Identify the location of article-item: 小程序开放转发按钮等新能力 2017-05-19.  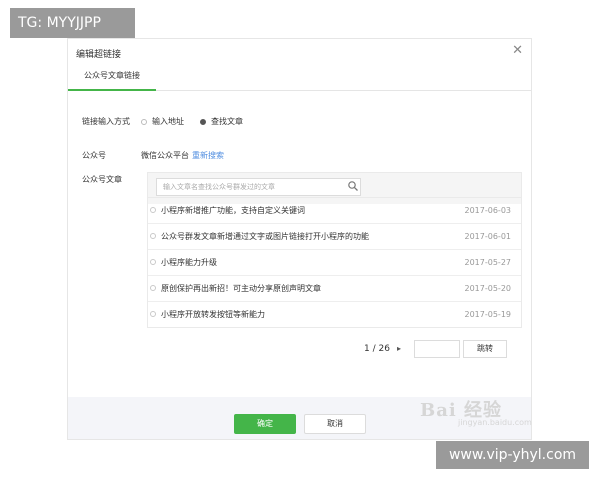
(334, 314).